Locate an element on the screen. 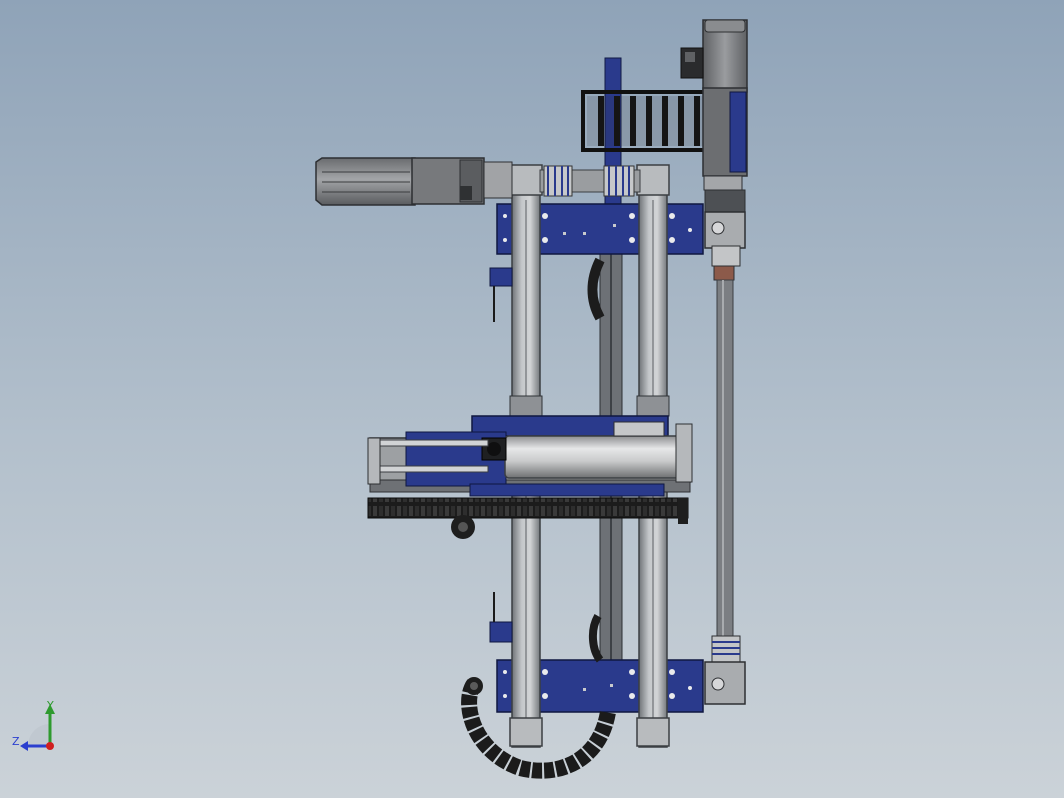 Image resolution: width=1064 pixels, height=798 pixels. top-coupling-shaft is located at coordinates (590, 181).